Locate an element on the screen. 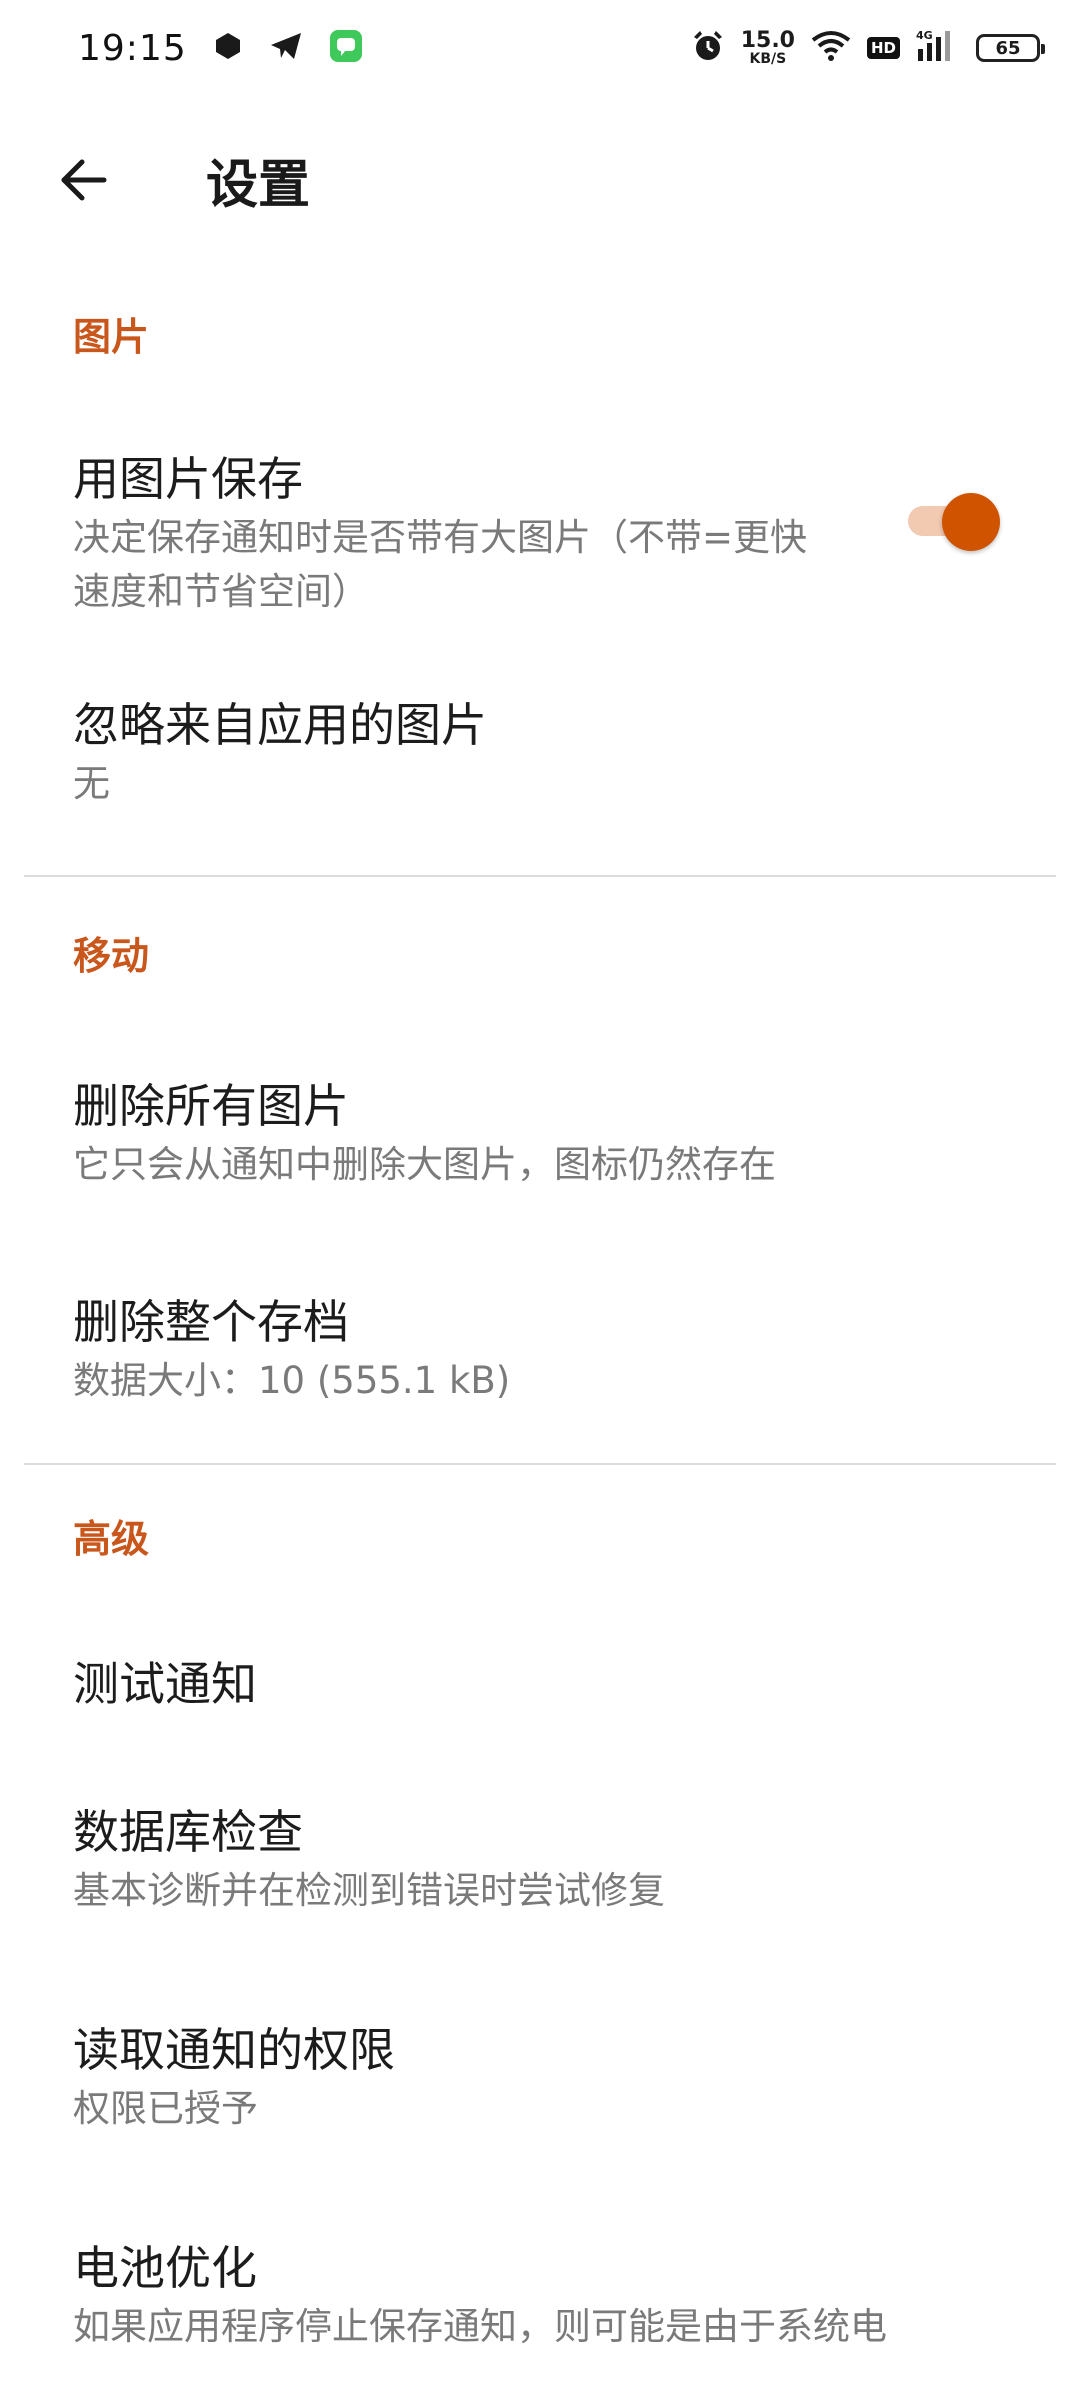  status-bar: 19:15 15.0 KB/S HD 4G 65 is located at coordinates (540, 48).